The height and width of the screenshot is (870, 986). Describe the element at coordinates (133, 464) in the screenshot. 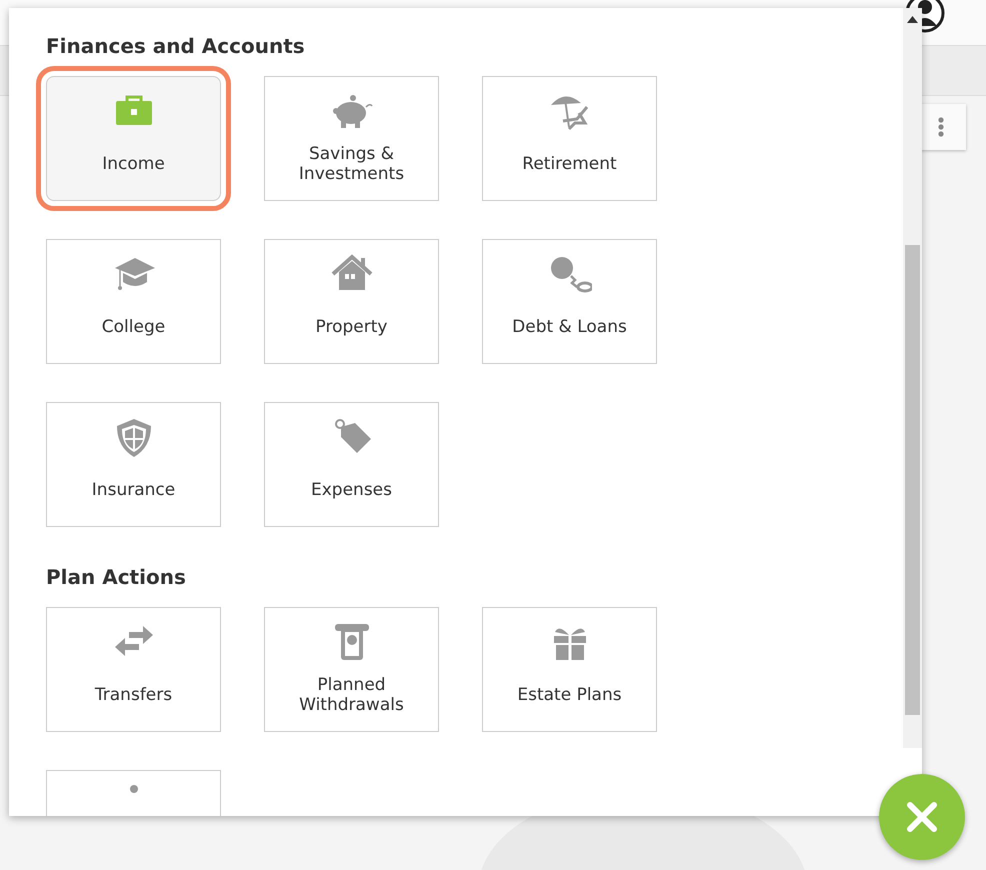

I see `category-tile: Insurance` at that location.